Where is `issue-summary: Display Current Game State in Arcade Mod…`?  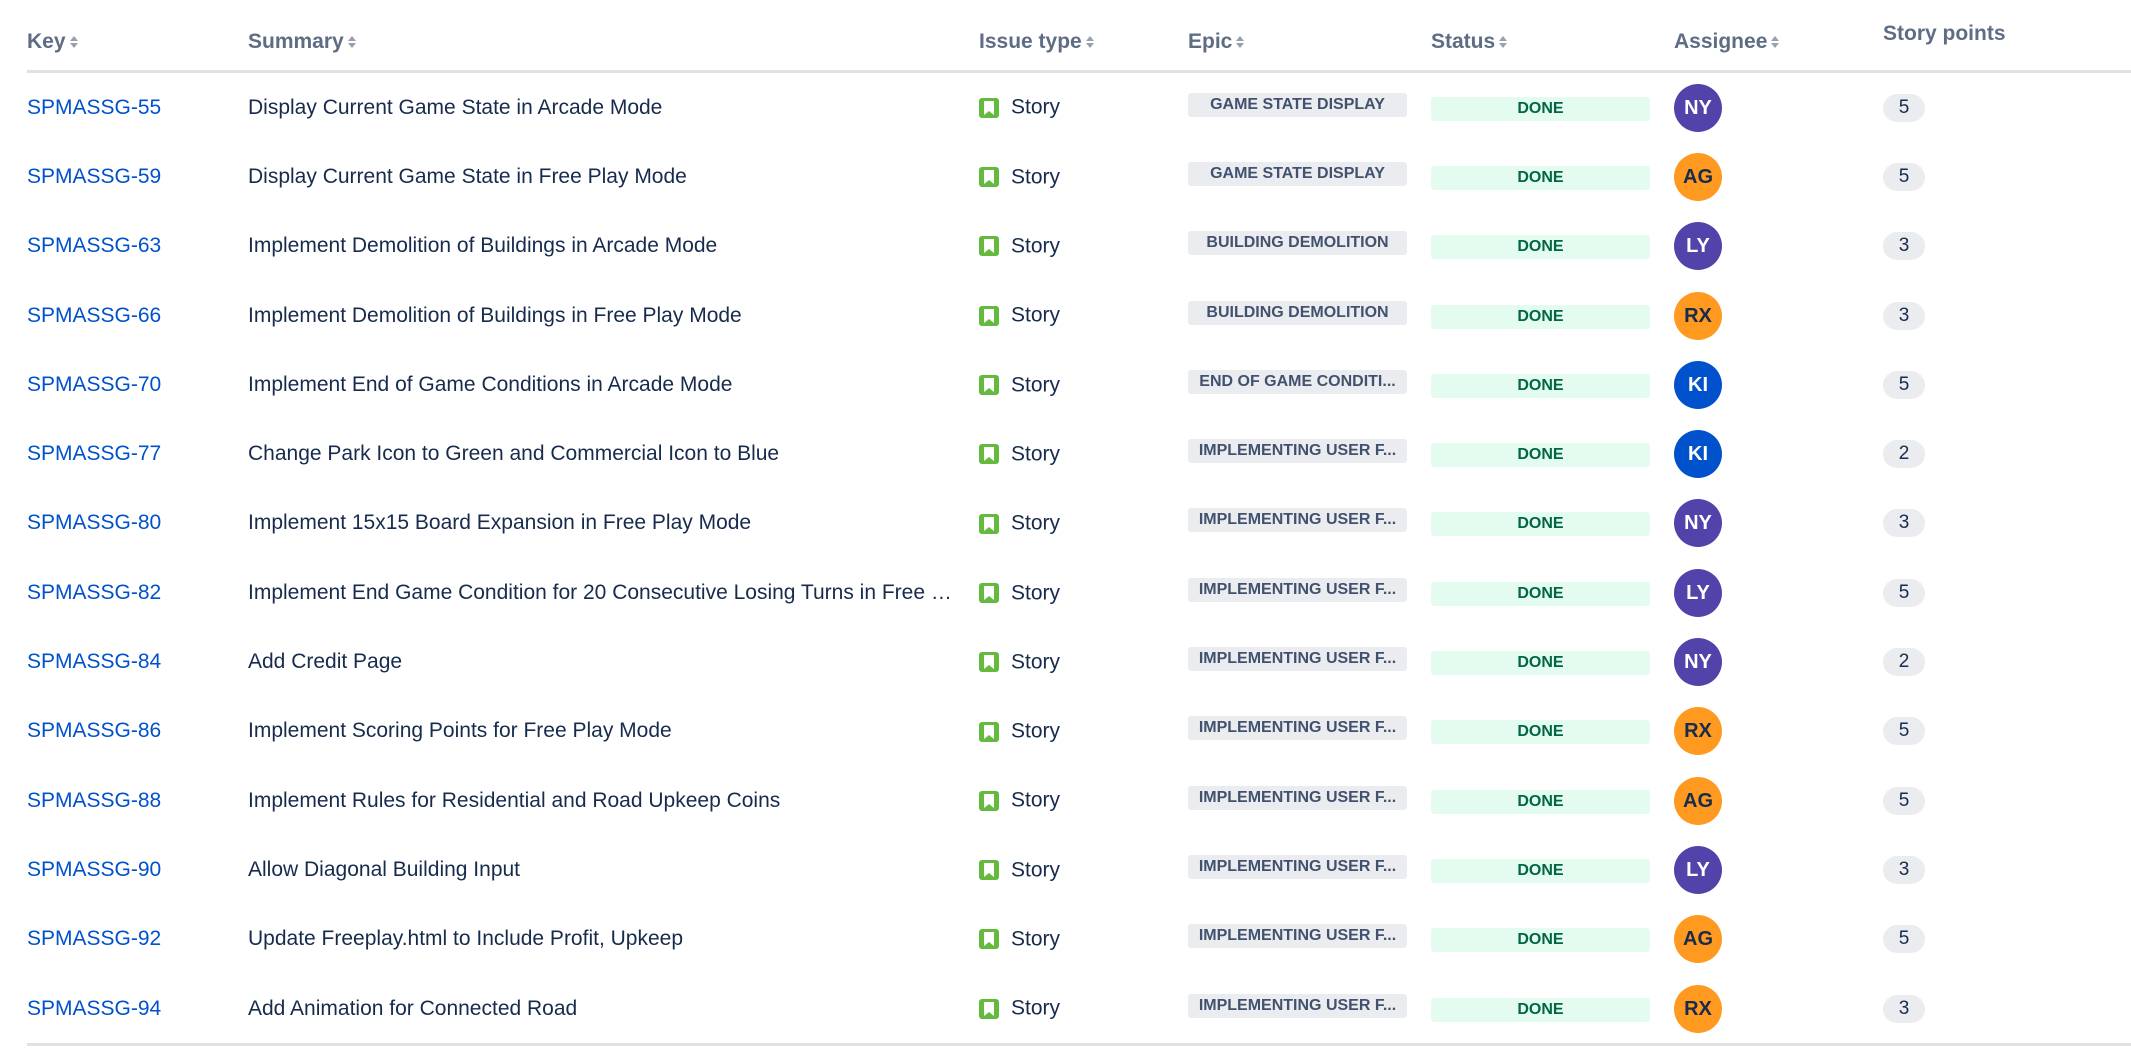
issue-summary: Display Current Game State in Arcade Mod… is located at coordinates (613, 108).